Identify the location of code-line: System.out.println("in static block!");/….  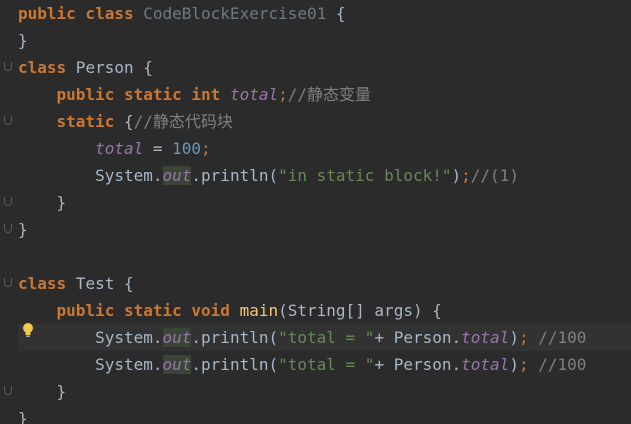
(324, 175).